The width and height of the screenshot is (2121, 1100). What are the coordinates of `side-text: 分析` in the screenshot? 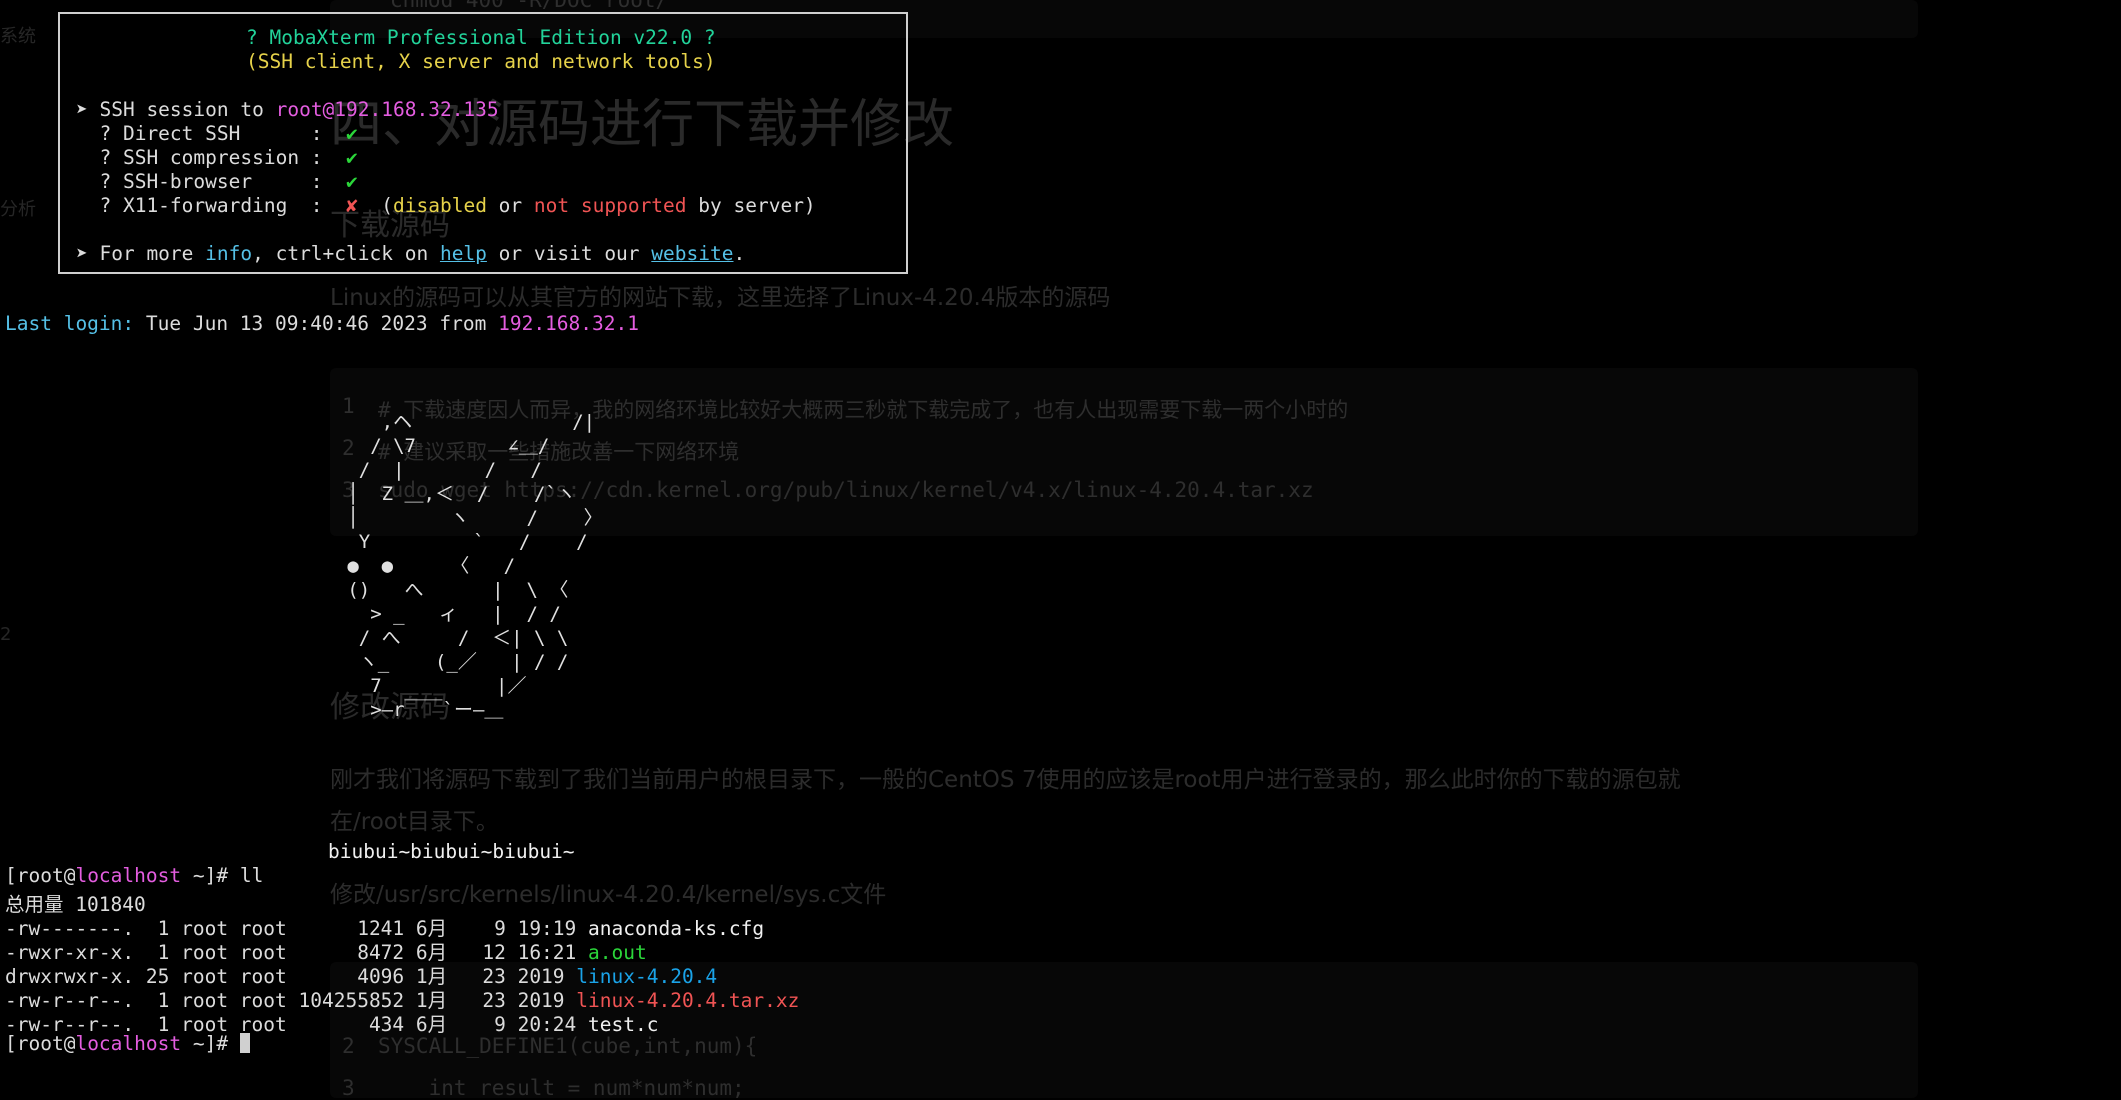 It's located at (18, 209).